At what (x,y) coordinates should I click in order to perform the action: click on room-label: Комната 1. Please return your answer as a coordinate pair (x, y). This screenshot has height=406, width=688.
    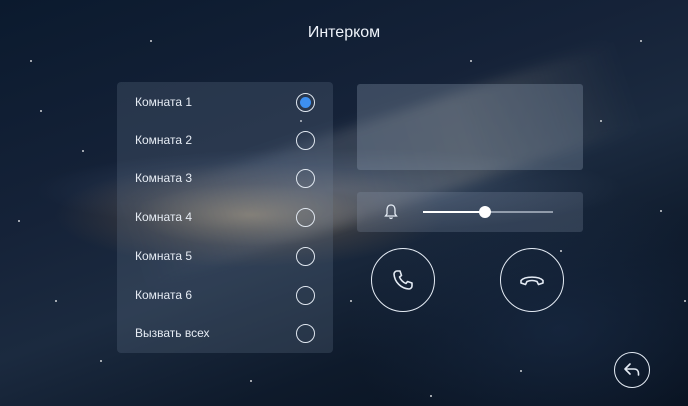
    Looking at the image, I should click on (163, 102).